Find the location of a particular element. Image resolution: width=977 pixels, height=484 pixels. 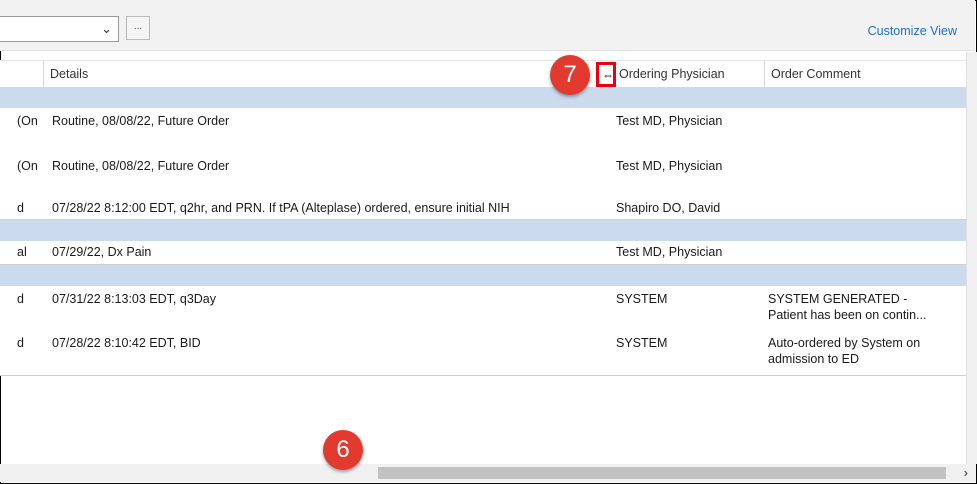

callout-badge-7: 7 is located at coordinates (570, 75).